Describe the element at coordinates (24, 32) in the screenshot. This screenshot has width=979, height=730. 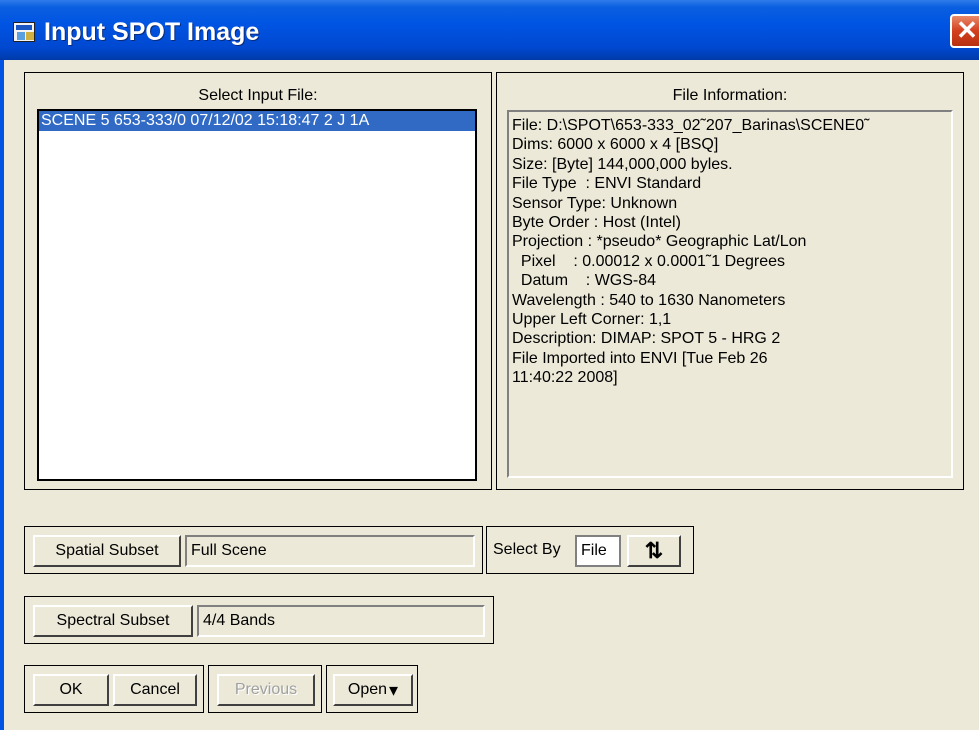
I see `app-icon` at that location.